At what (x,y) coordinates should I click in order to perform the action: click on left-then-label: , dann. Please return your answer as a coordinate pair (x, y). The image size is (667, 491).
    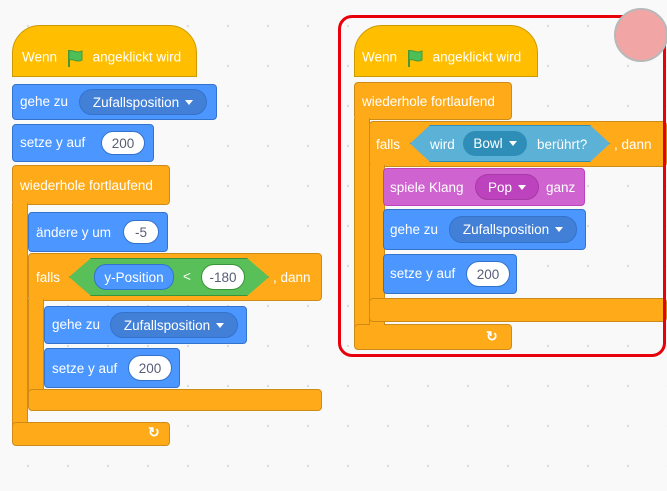
    Looking at the image, I should click on (292, 277).